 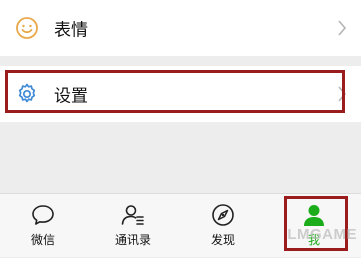 What do you see at coordinates (223, 215) in the screenshot?
I see `compass-icon` at bounding box center [223, 215].